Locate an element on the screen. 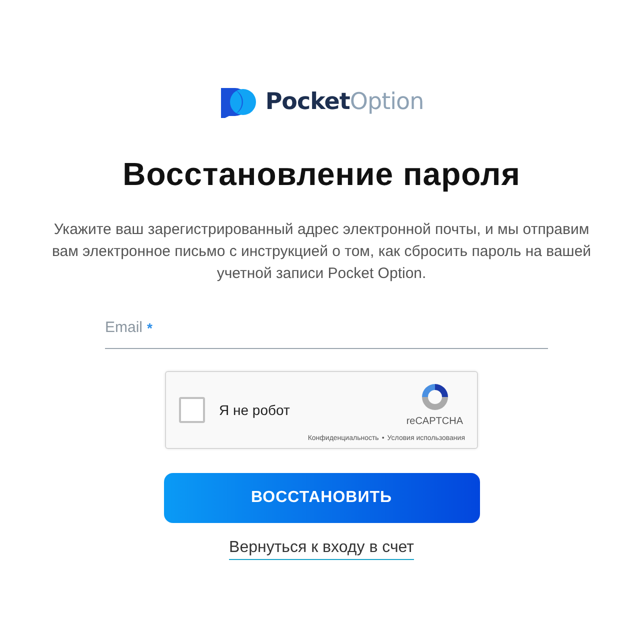 This screenshot has height=629, width=643. description: Укажите ваш зарегистрированный адрес электронной почты, и мы отправим вам электронное письмо с инструкцией о том, как сбросить пароль на вашей учетной записи Pocket Option. is located at coordinates (321, 252).